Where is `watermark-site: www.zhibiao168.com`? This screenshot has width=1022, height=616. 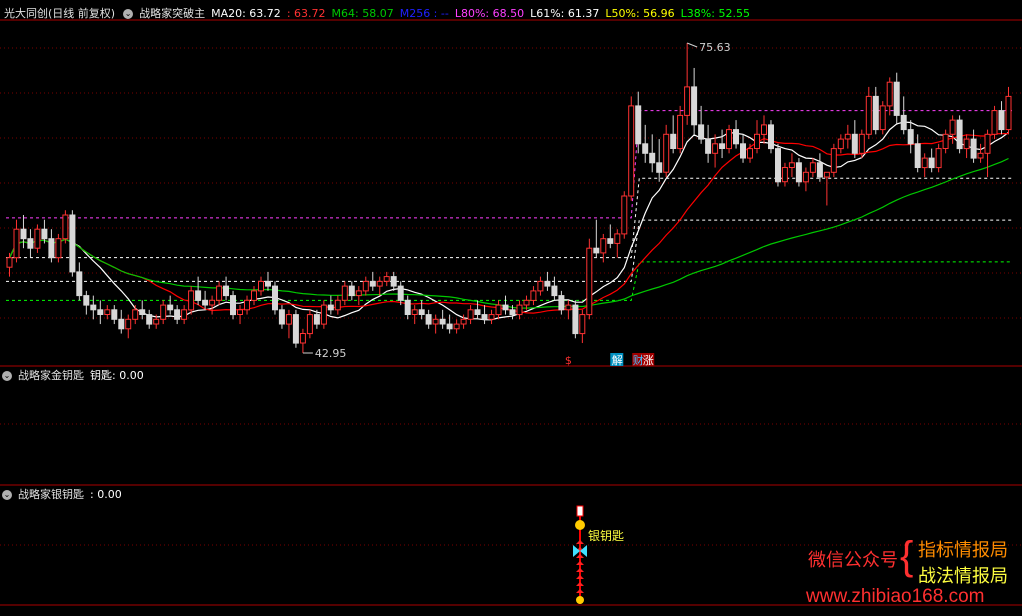 watermark-site: www.zhibiao168.com is located at coordinates (895, 596).